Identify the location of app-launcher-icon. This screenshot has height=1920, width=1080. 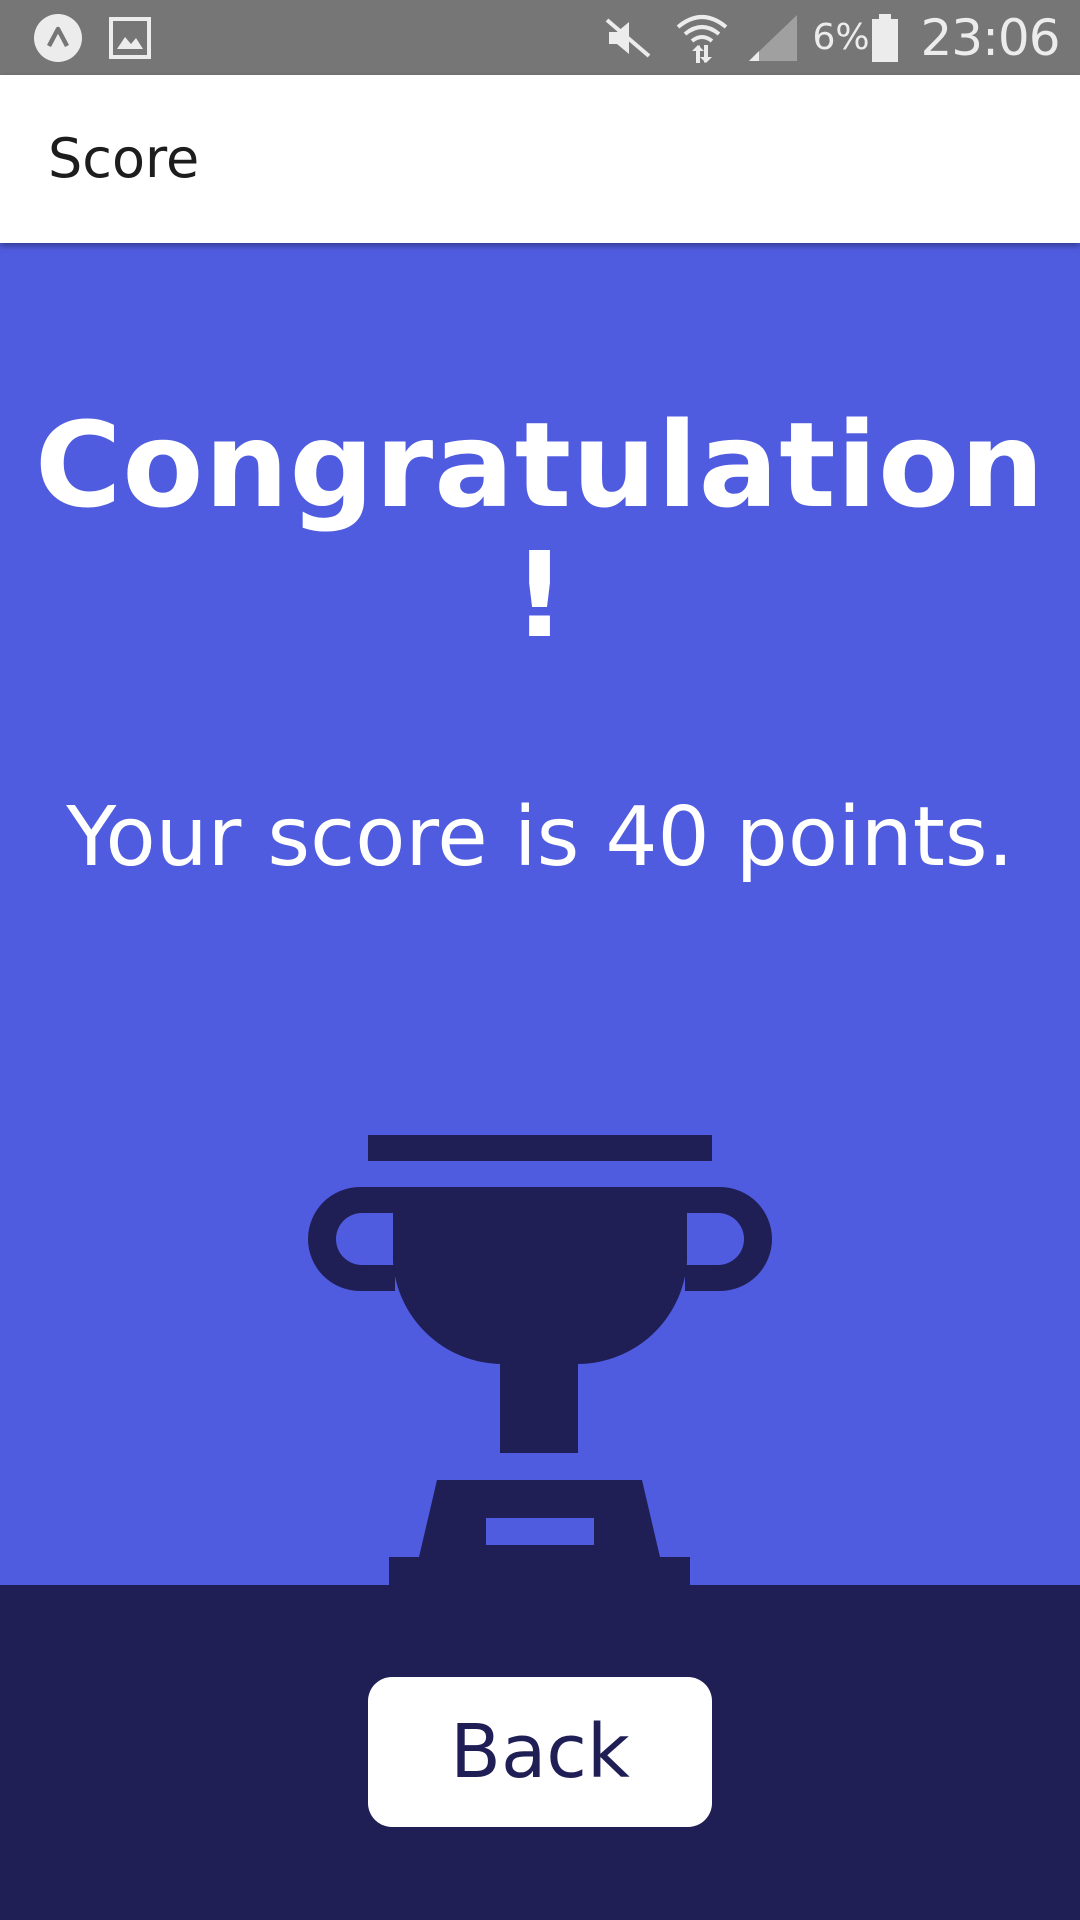
(58, 37).